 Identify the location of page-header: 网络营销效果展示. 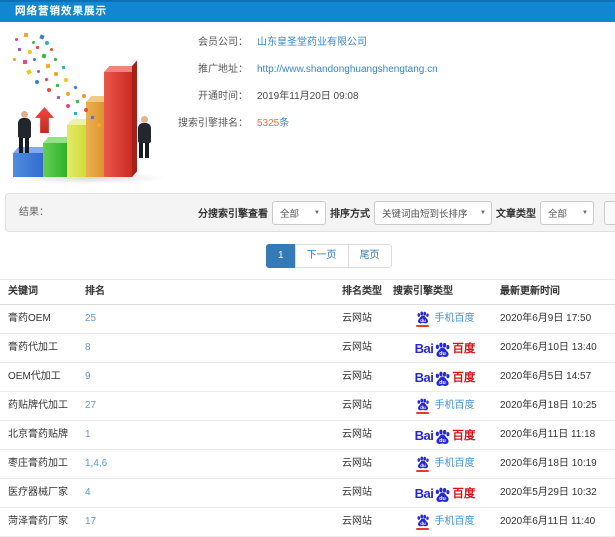
(307, 11).